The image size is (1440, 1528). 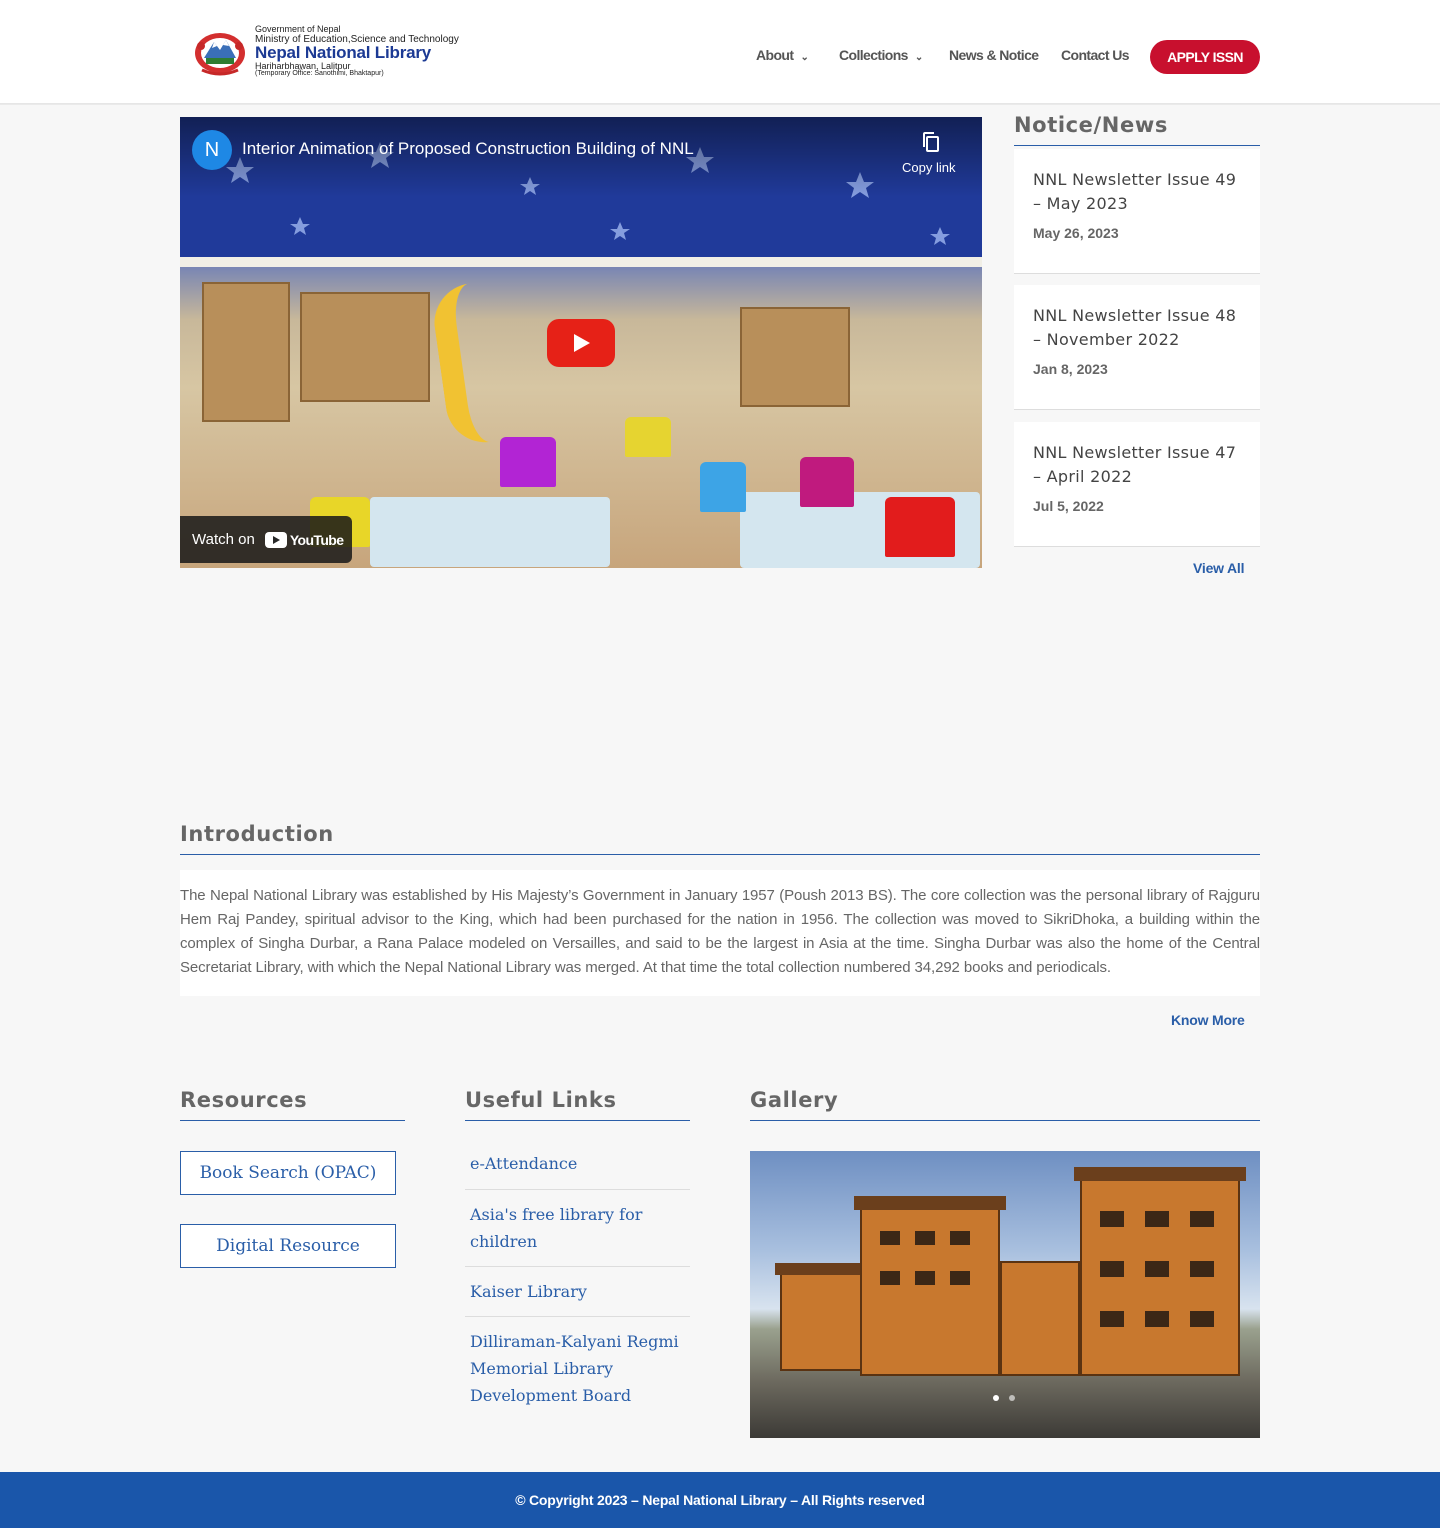 What do you see at coordinates (580, 1228) in the screenshot?
I see `useful-link-asia-free-library: Asia's free library for children` at bounding box center [580, 1228].